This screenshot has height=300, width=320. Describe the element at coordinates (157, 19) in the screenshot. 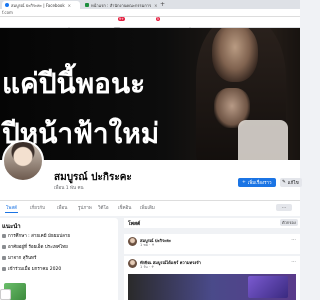

I see `groups-badge: 5` at that location.